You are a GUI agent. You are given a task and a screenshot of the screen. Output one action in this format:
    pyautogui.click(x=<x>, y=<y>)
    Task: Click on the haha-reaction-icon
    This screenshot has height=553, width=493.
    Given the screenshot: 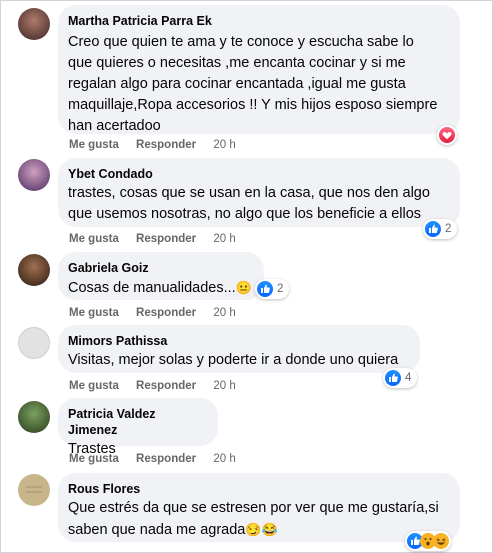 What is the action you would take?
    pyautogui.click(x=441, y=541)
    